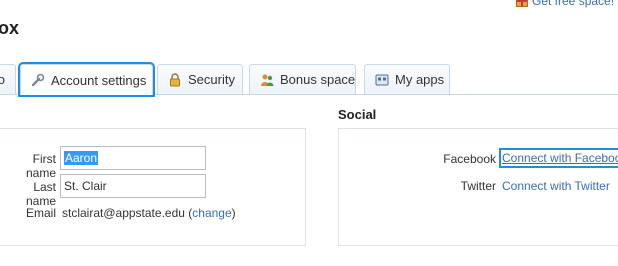 This screenshot has width=618, height=266. Describe the element at coordinates (420, 79) in the screenshot. I see `tab-label: My apps` at that location.